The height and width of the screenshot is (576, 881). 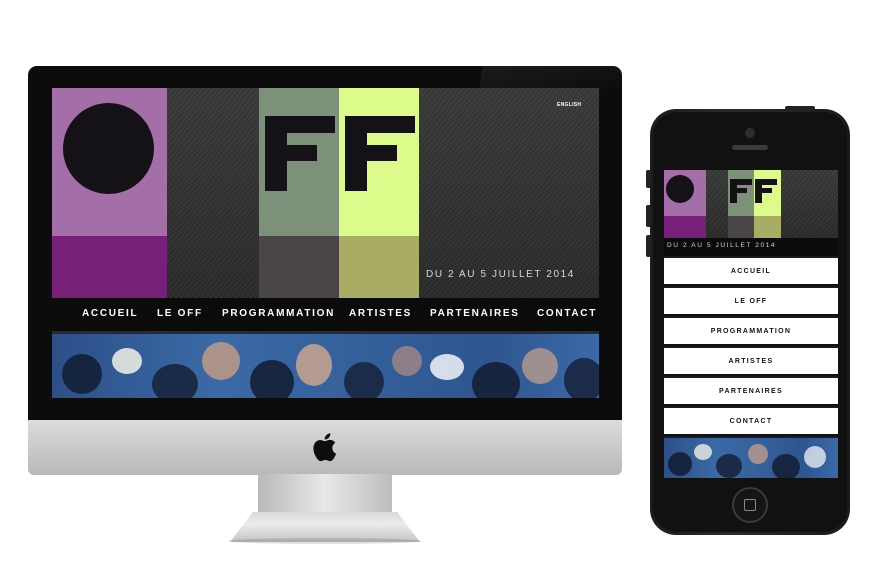 I want to click on mobile-nav-accueil: ACCUEIL, so click(x=751, y=272).